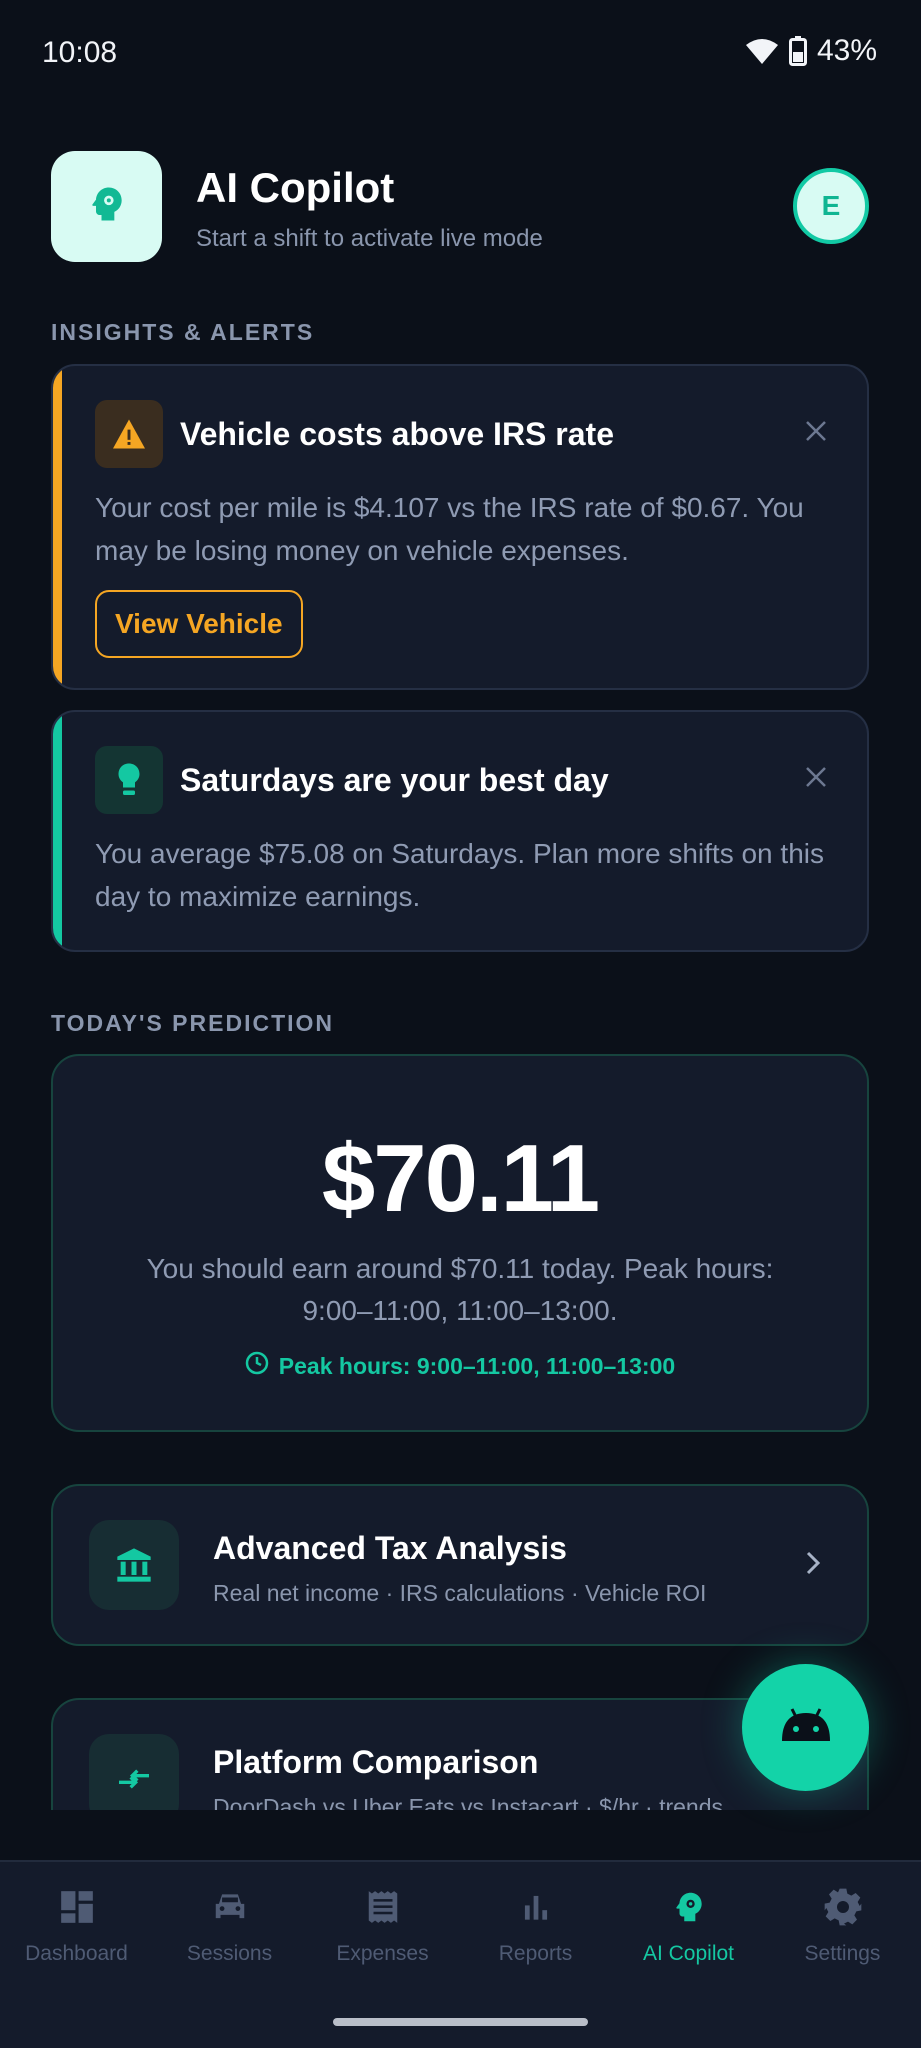 The image size is (921, 2048). What do you see at coordinates (797, 51) in the screenshot?
I see `battery-icon` at bounding box center [797, 51].